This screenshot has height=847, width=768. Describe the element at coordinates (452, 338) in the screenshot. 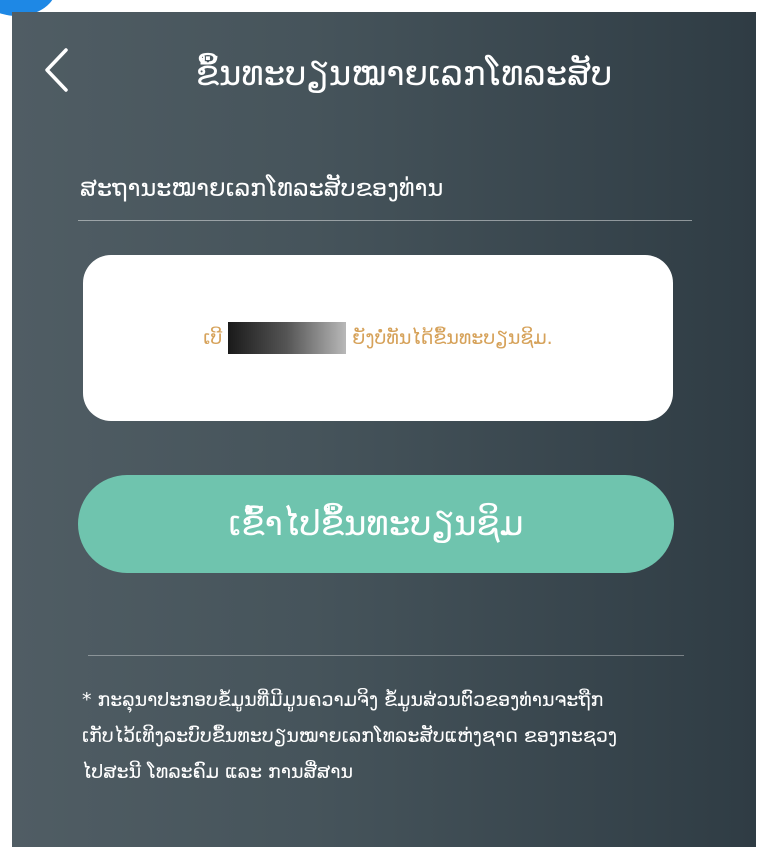

I see `status-text: ຍັງບໍ່ທັນໄດ້ຂຶ້ນທະບຽນຊິມ.` at that location.